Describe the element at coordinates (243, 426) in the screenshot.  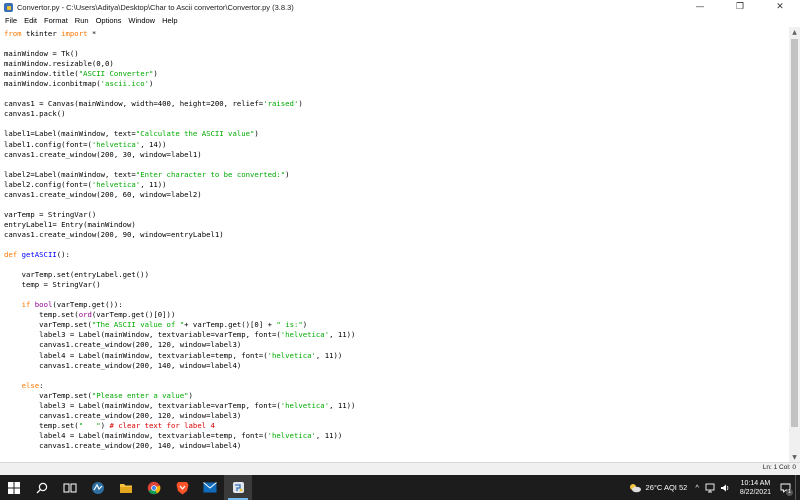
I see `code-line: temp.set(" ") # clear text for label 4` at that location.